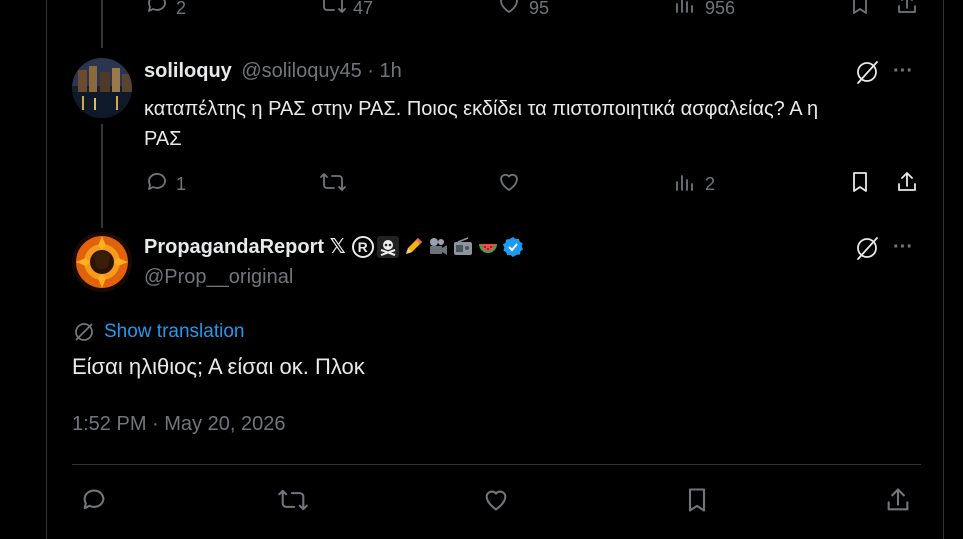  Describe the element at coordinates (174, 332) in the screenshot. I see `show-translation-label: Show translation` at that location.